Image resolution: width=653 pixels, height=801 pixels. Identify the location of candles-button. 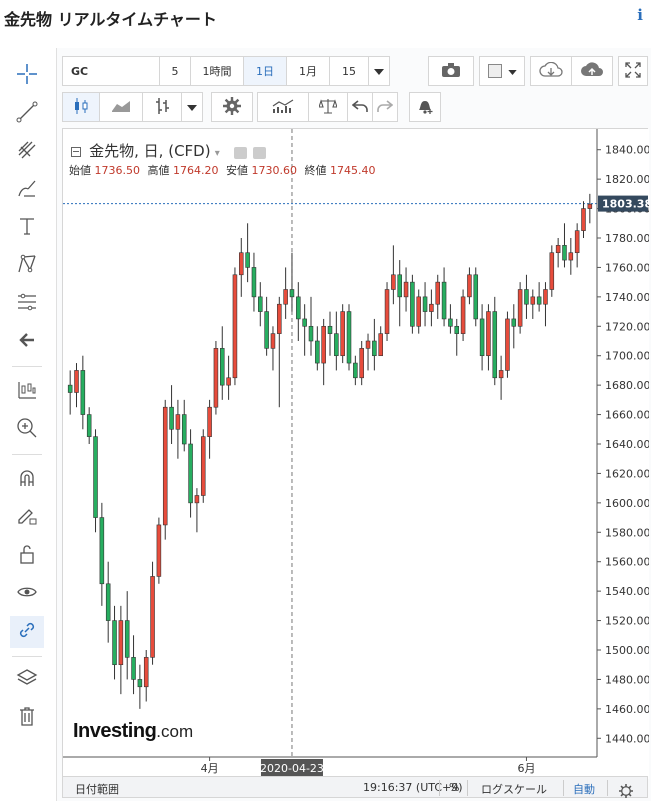
(81, 107).